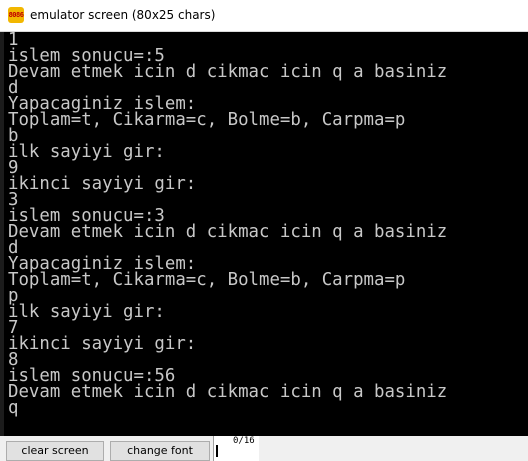  Describe the element at coordinates (244, 441) in the screenshot. I see `buffer-count-text: 0/16` at that location.